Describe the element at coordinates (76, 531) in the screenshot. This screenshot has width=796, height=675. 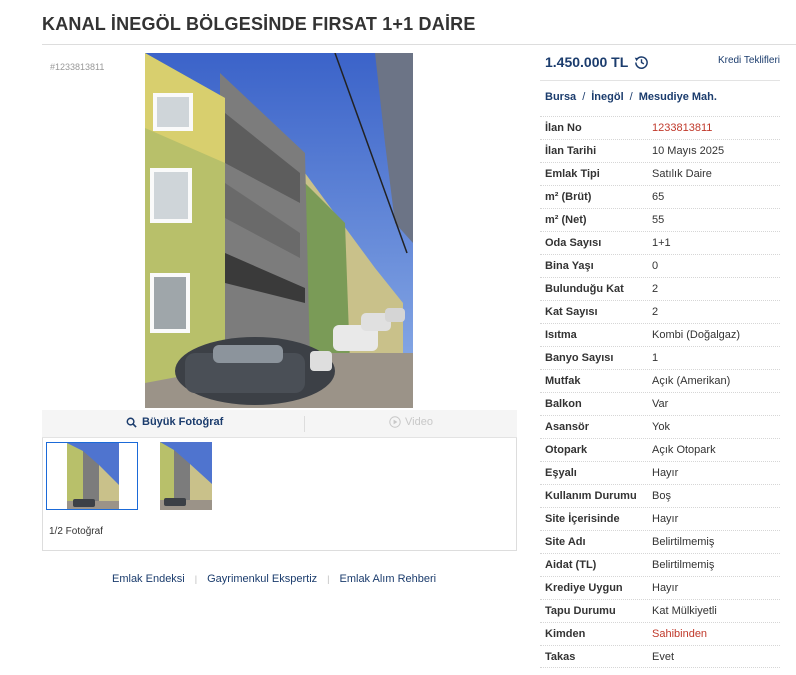
I see `photo-count: 1/2 Fotoğraf` at that location.